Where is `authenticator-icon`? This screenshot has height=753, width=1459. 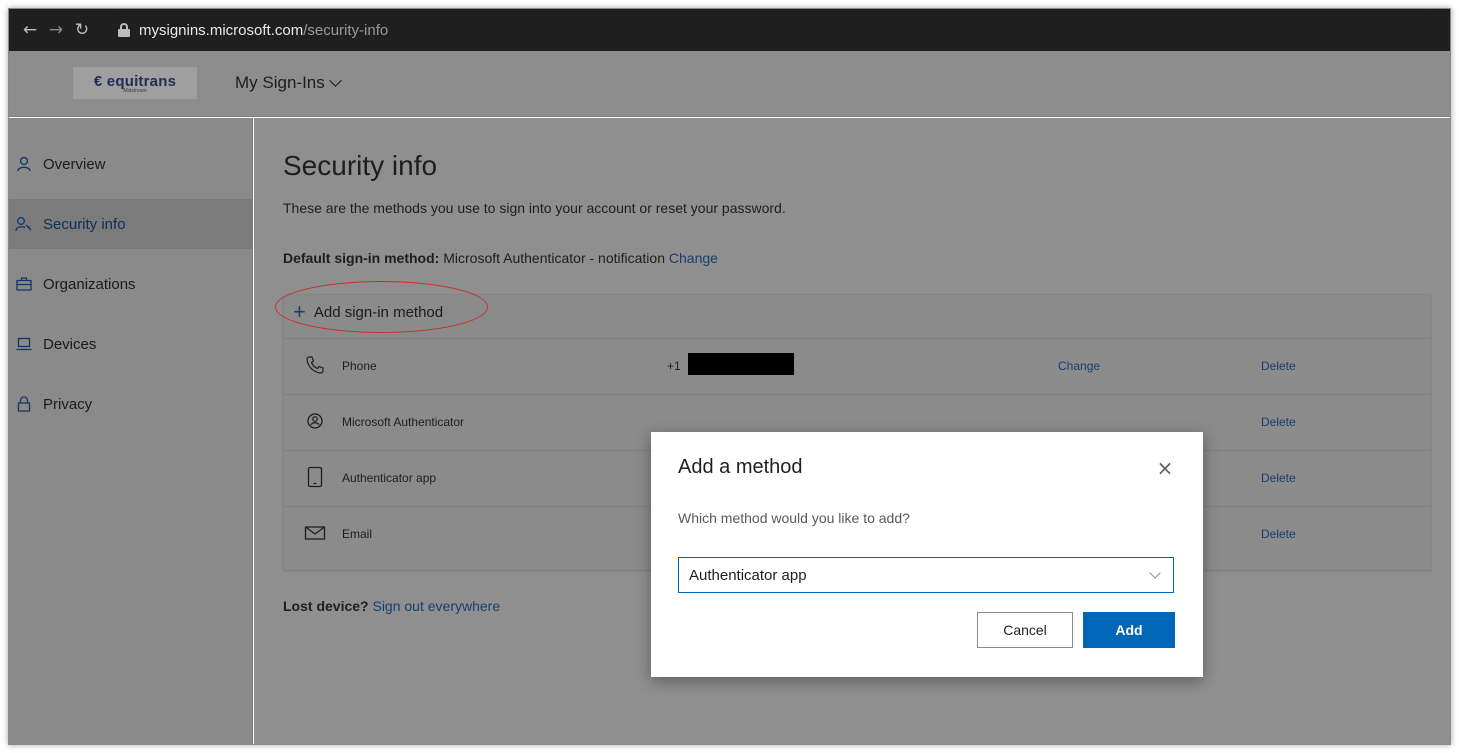
authenticator-icon is located at coordinates (315, 421).